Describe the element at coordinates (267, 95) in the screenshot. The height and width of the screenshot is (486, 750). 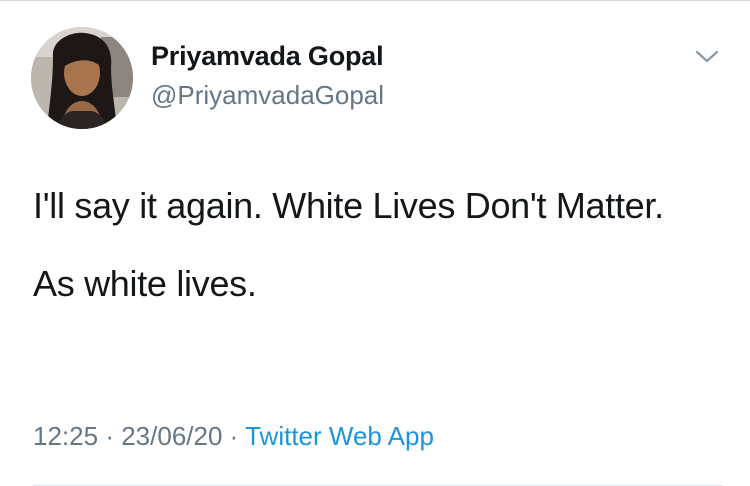
I see `author-handle: @PriyamvadaGopal` at that location.